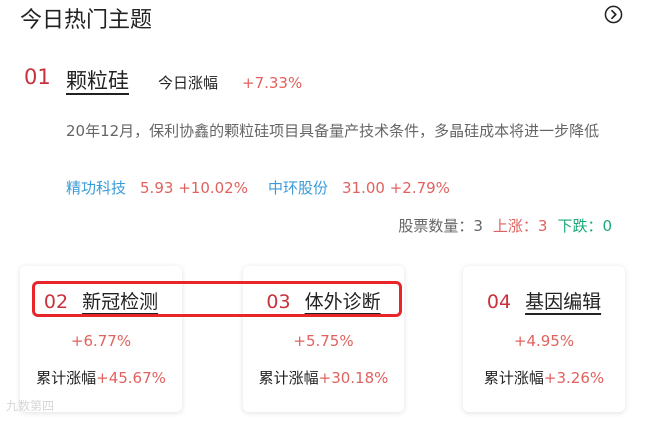 The image size is (647, 422). I want to click on topic-card-change: +6.77%, so click(101, 341).